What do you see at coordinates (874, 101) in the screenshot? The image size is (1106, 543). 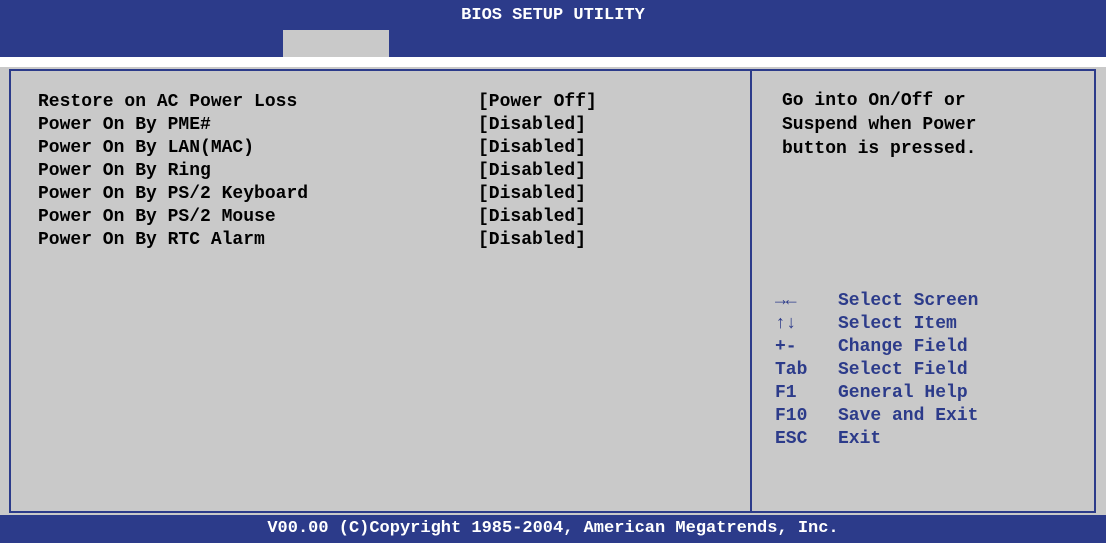 I see `help-line: Go into On/Off or` at bounding box center [874, 101].